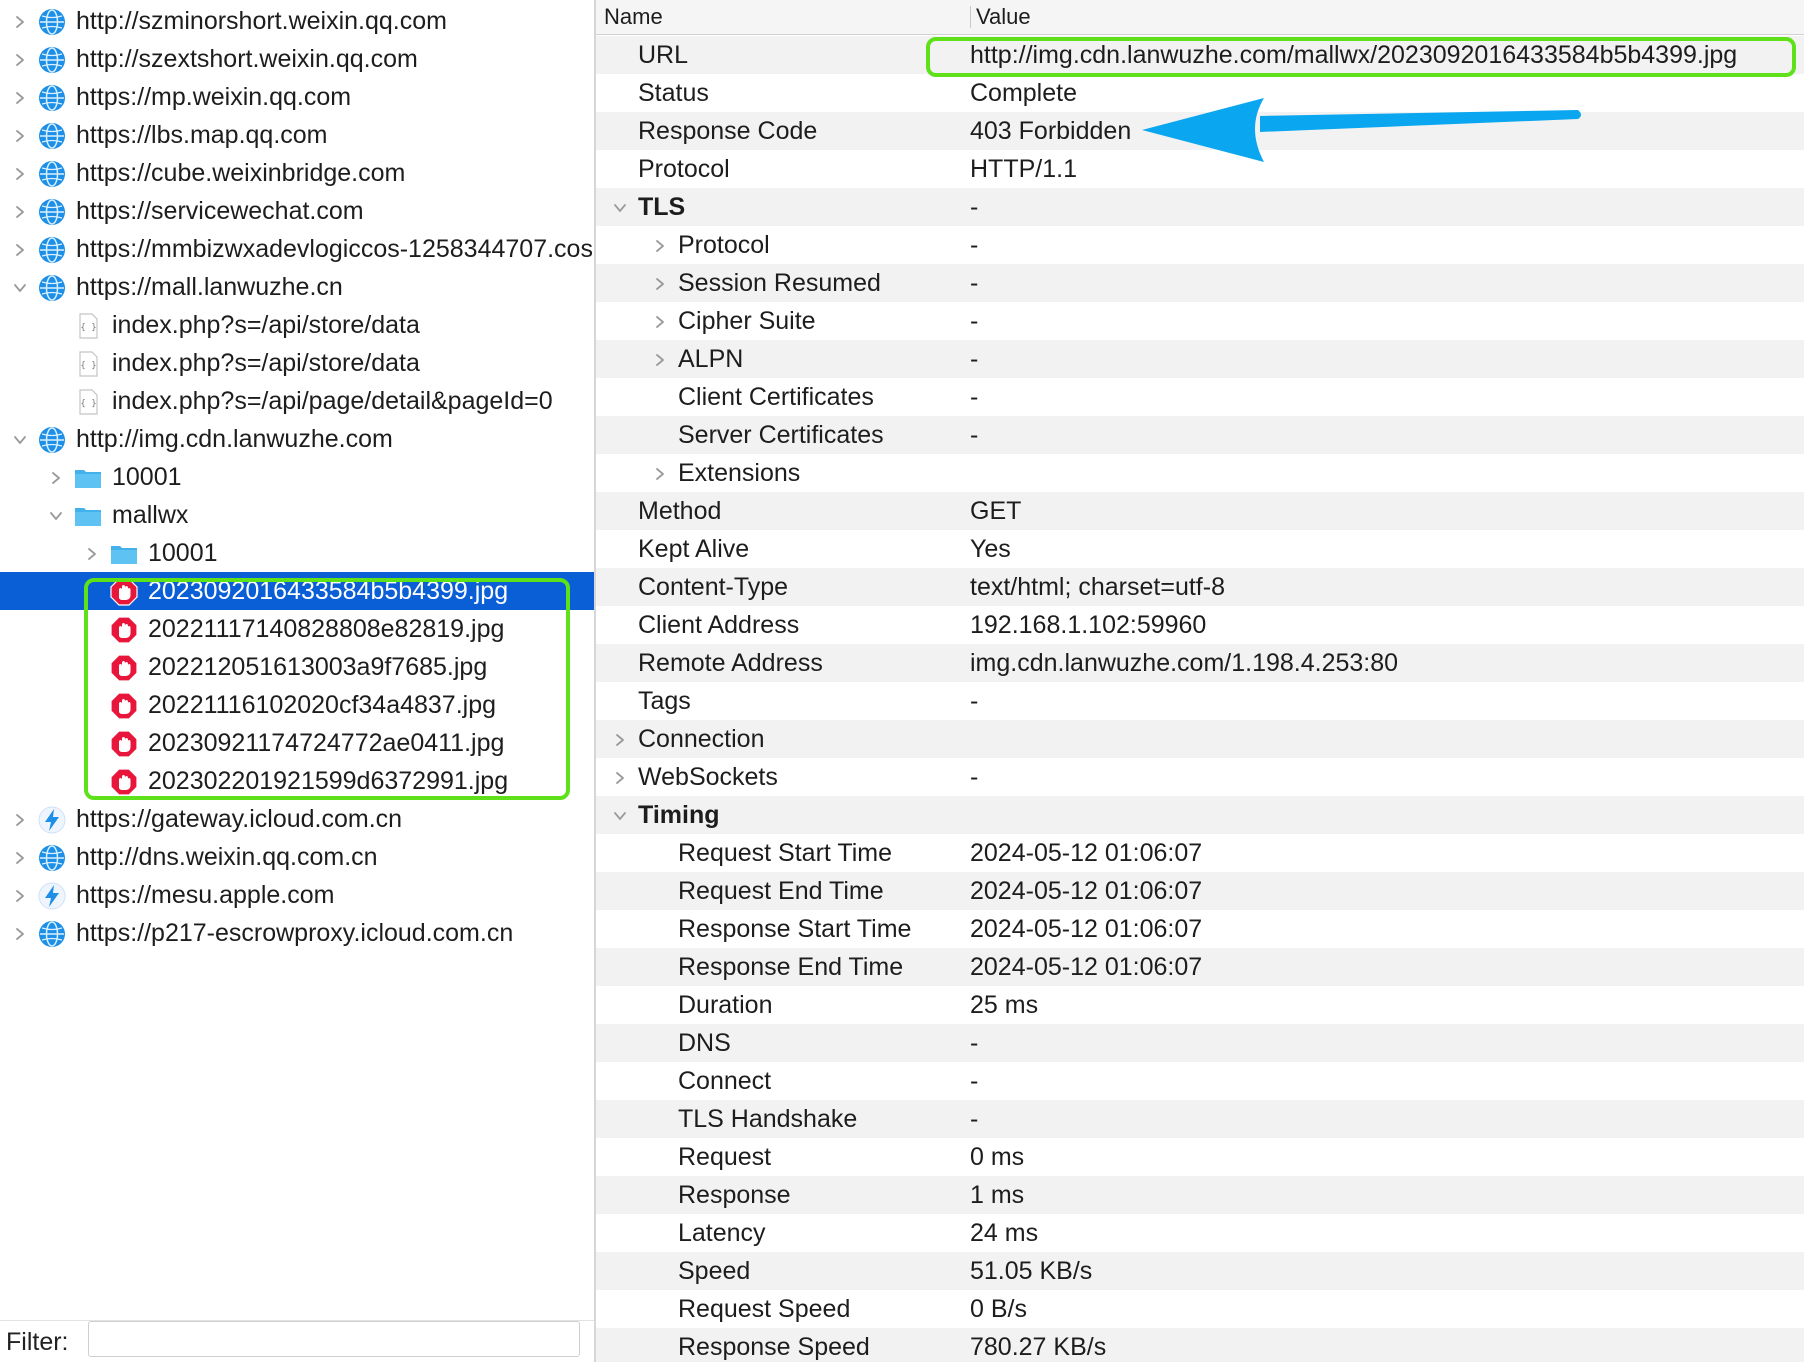  I want to click on tree-row: http://img.cdn.lanwuzhe.com, so click(297, 439).